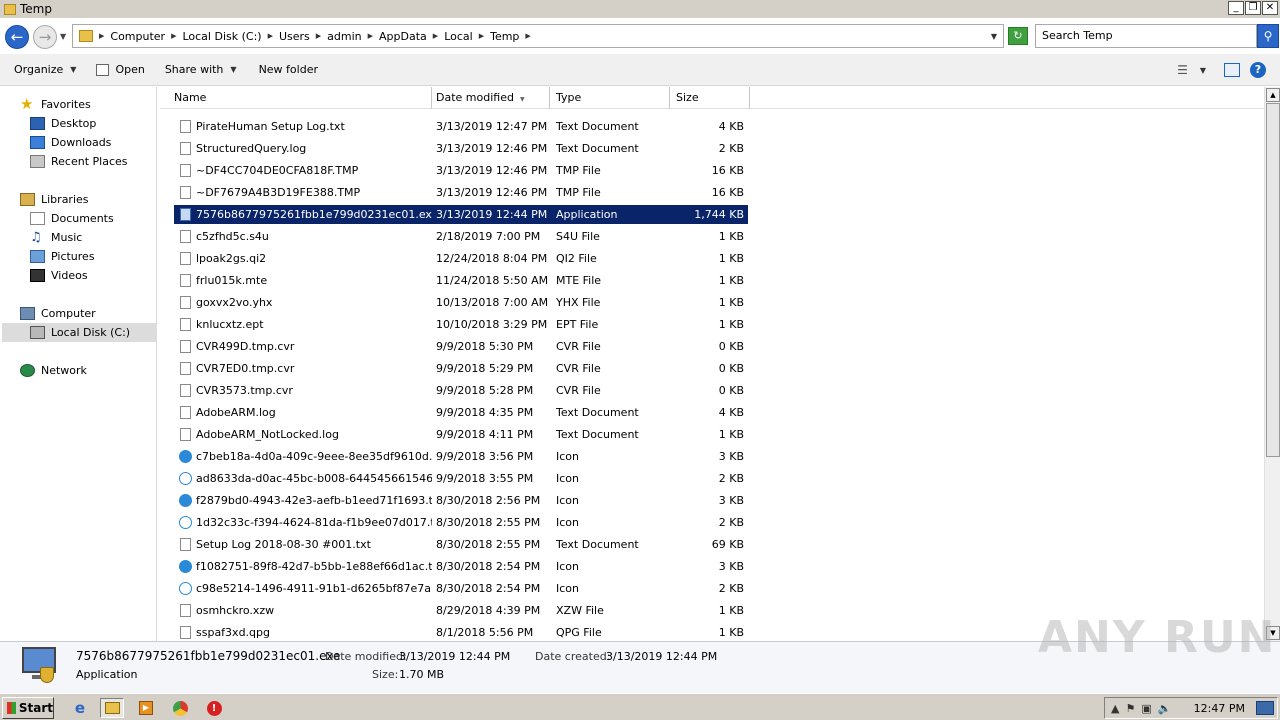  Describe the element at coordinates (79, 332) in the screenshot. I see `nav-local-disk: Local Disk (C:)` at that location.